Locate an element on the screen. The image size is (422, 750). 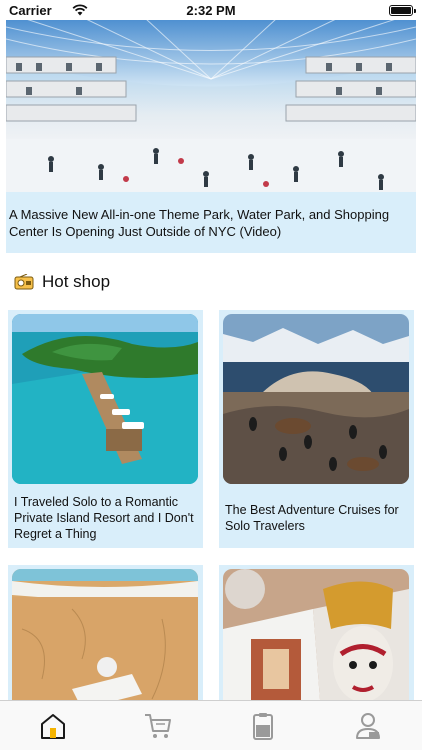
user-icon is located at coordinates (368, 726).